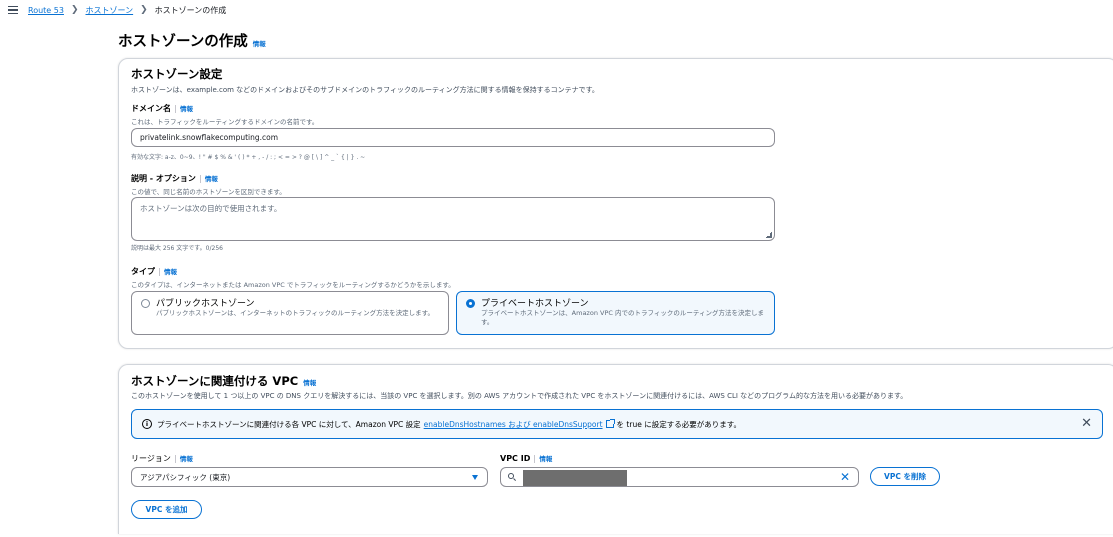 Image resolution: width=1113 pixels, height=537 pixels. Describe the element at coordinates (769, 235) in the screenshot. I see `resize-handle-icon` at that location.